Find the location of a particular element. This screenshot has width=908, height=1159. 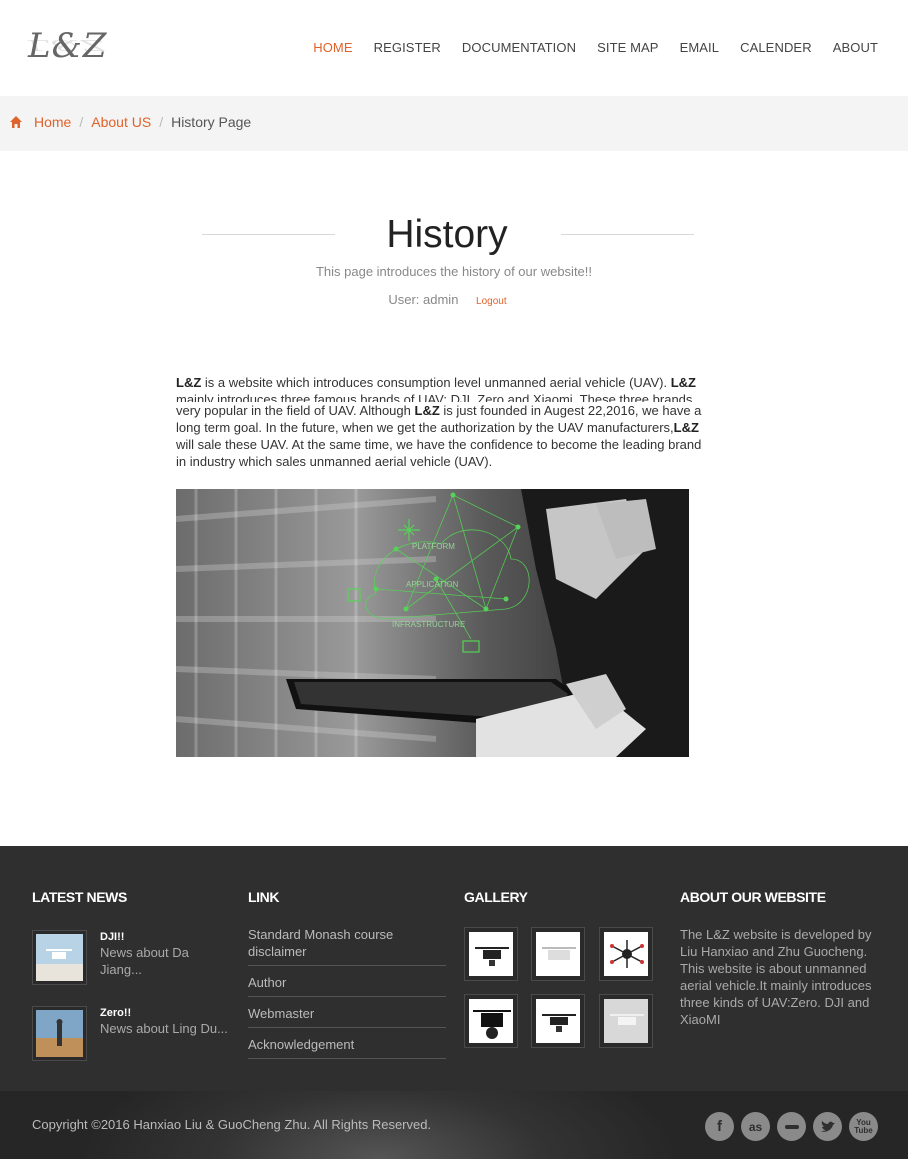

breadcrumb-bar: Home / About US / History Page is located at coordinates (454, 123).